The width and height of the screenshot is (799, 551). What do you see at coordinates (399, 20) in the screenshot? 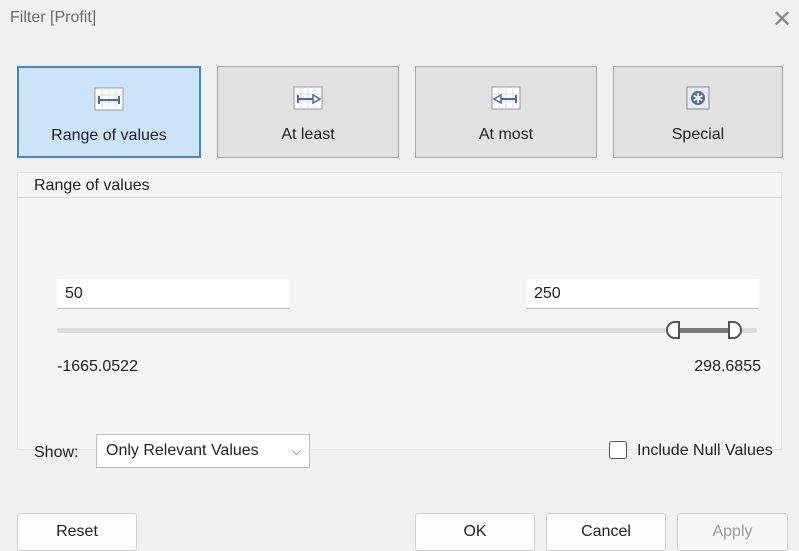
I see `title-bar: Filter [Profit] ✕` at bounding box center [399, 20].